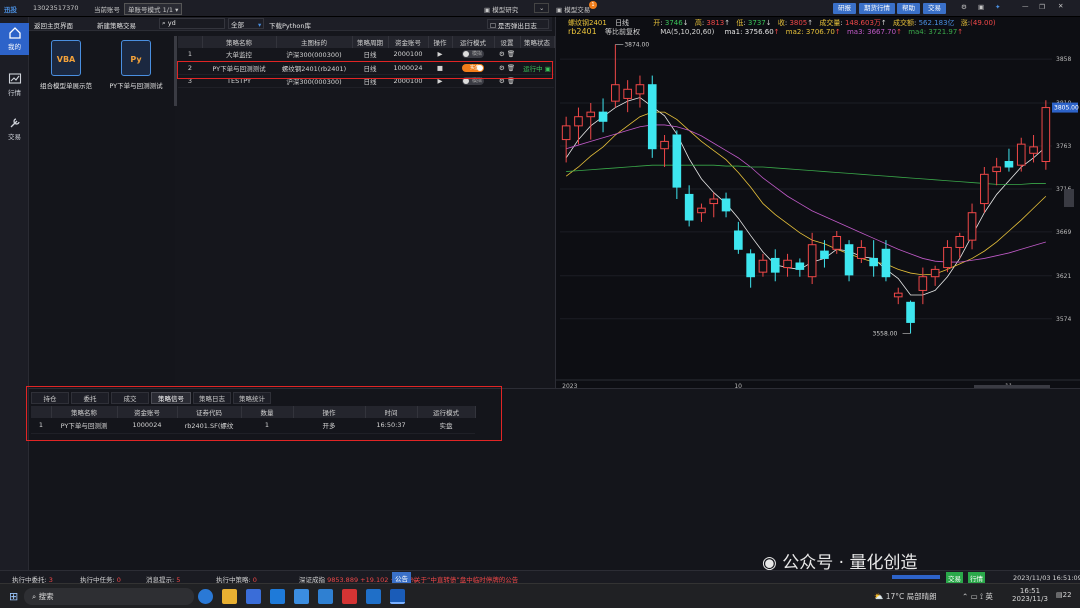 This screenshot has width=1080, height=608. I want to click on last-price-label: 3805.00, so click(1066, 108).